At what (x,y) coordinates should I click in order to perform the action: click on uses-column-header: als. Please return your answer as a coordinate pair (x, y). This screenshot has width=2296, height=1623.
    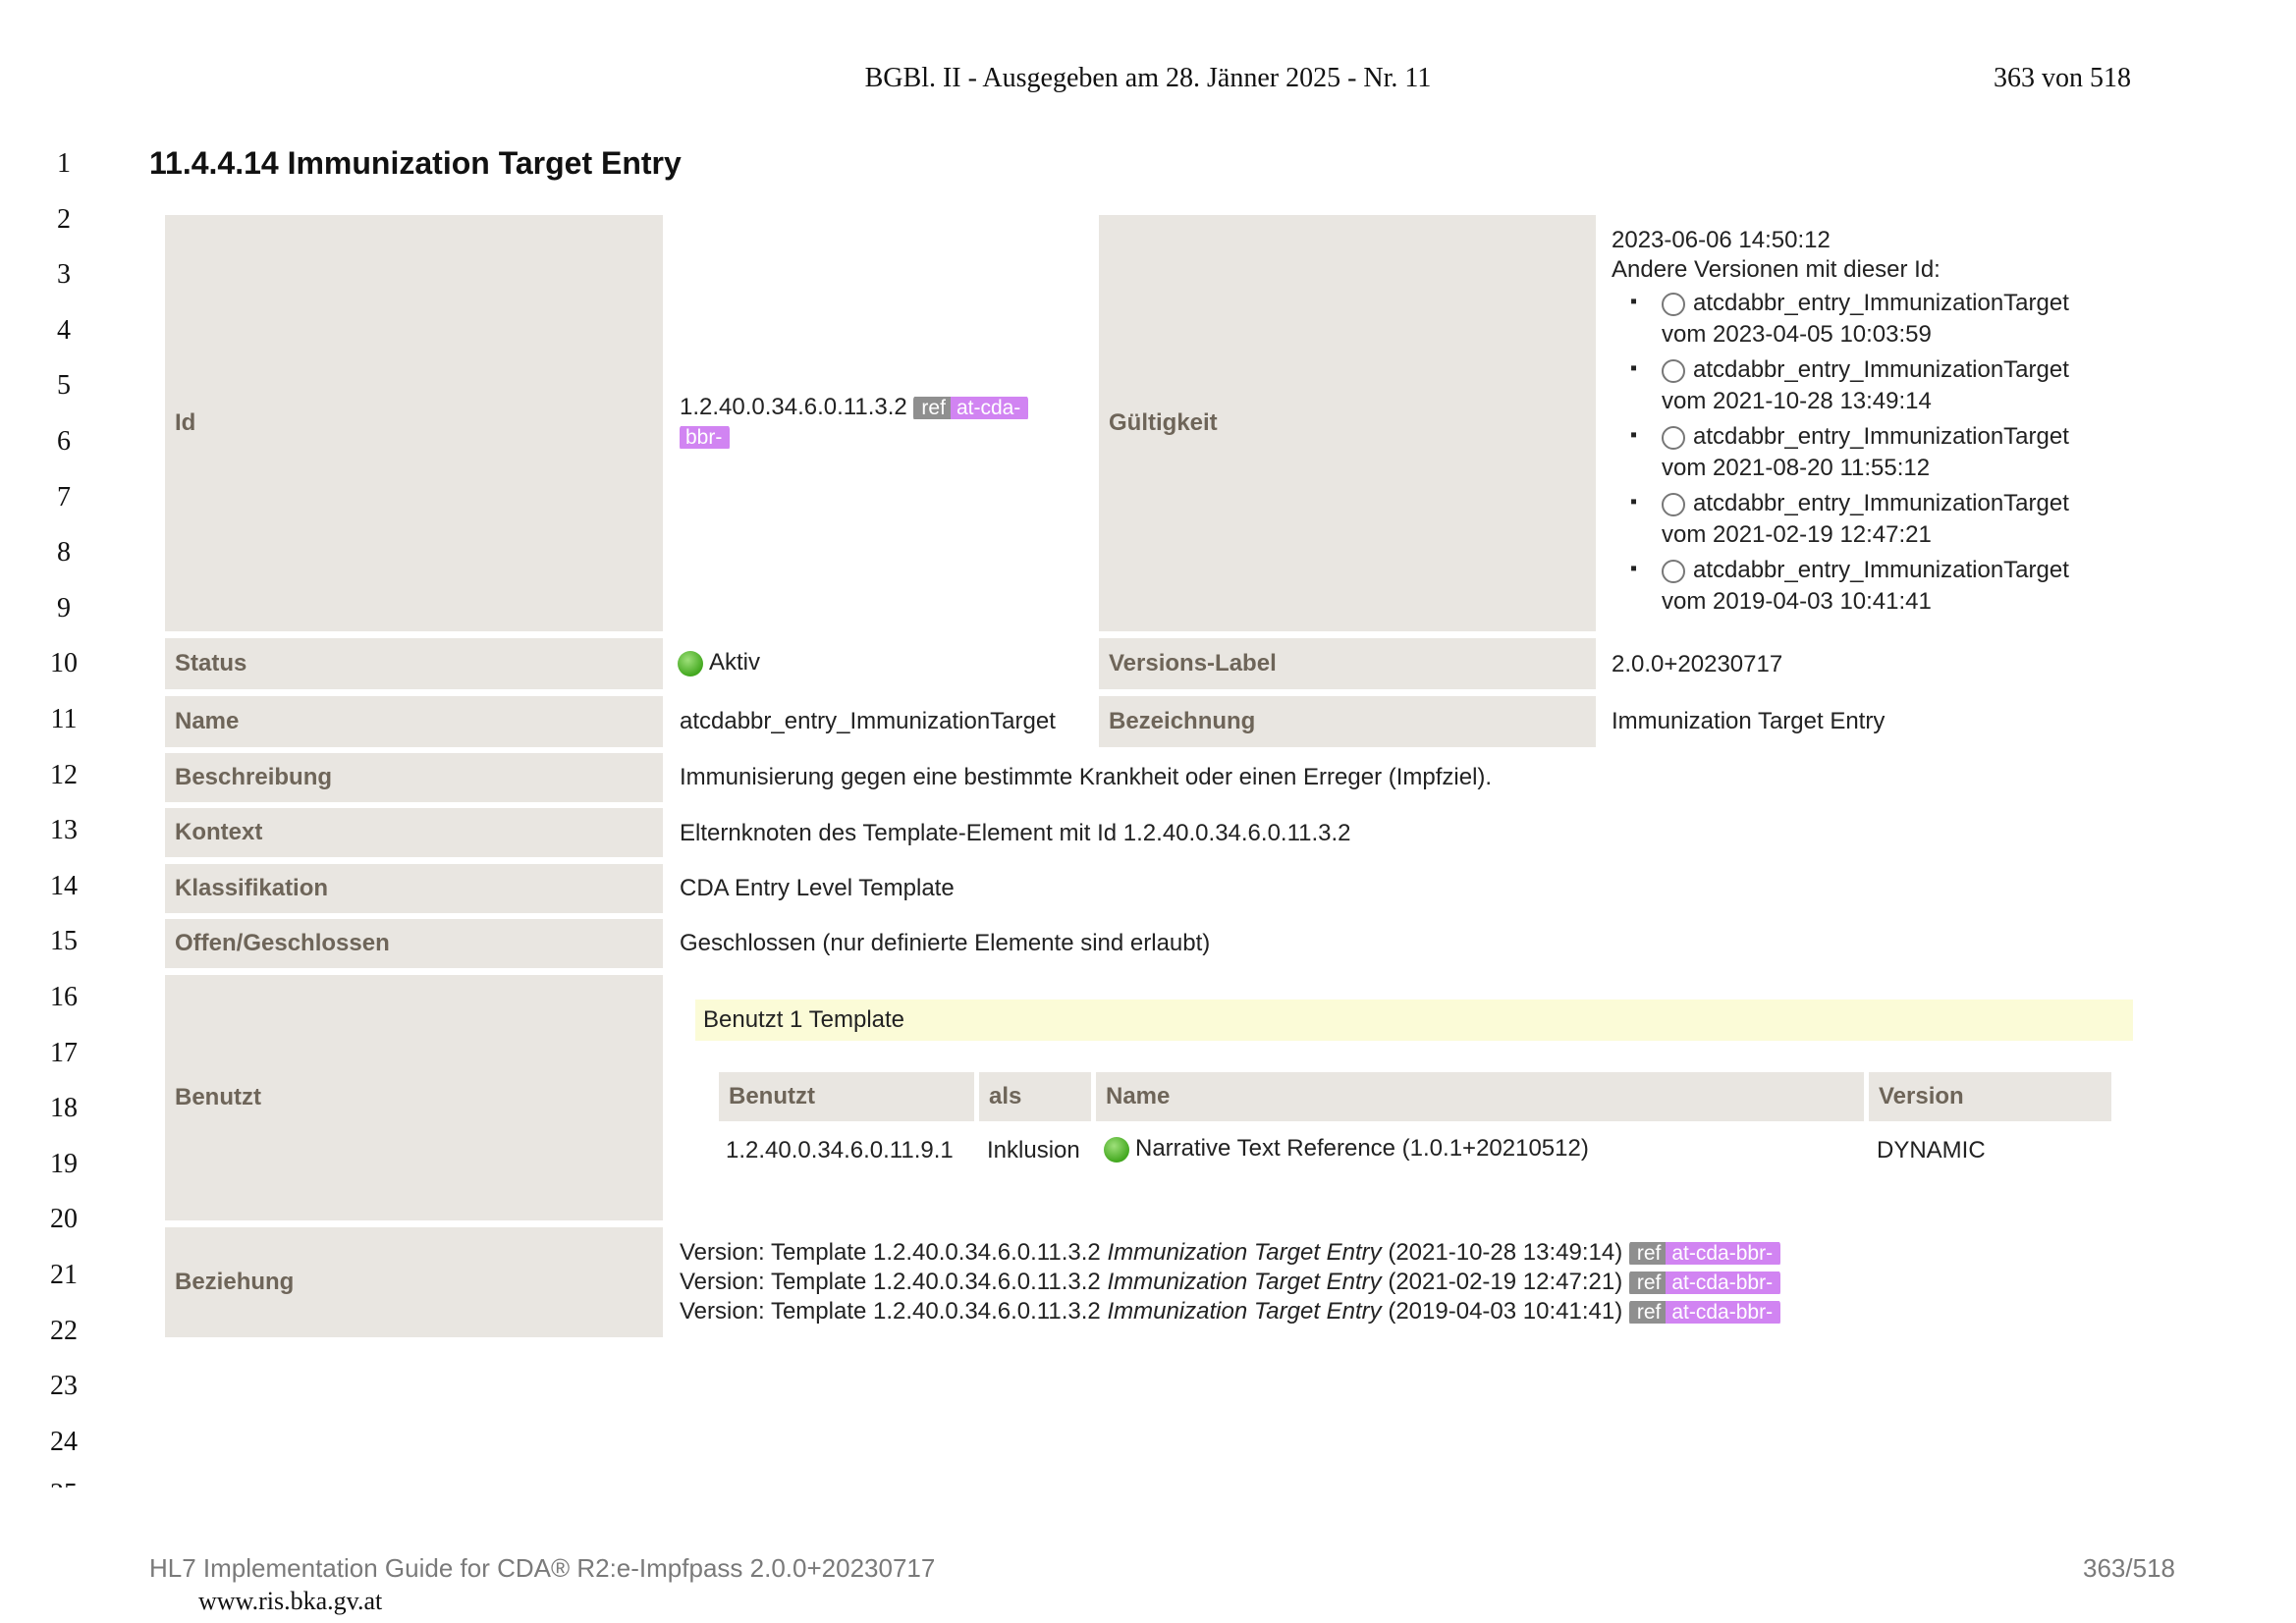
    Looking at the image, I should click on (1035, 1096).